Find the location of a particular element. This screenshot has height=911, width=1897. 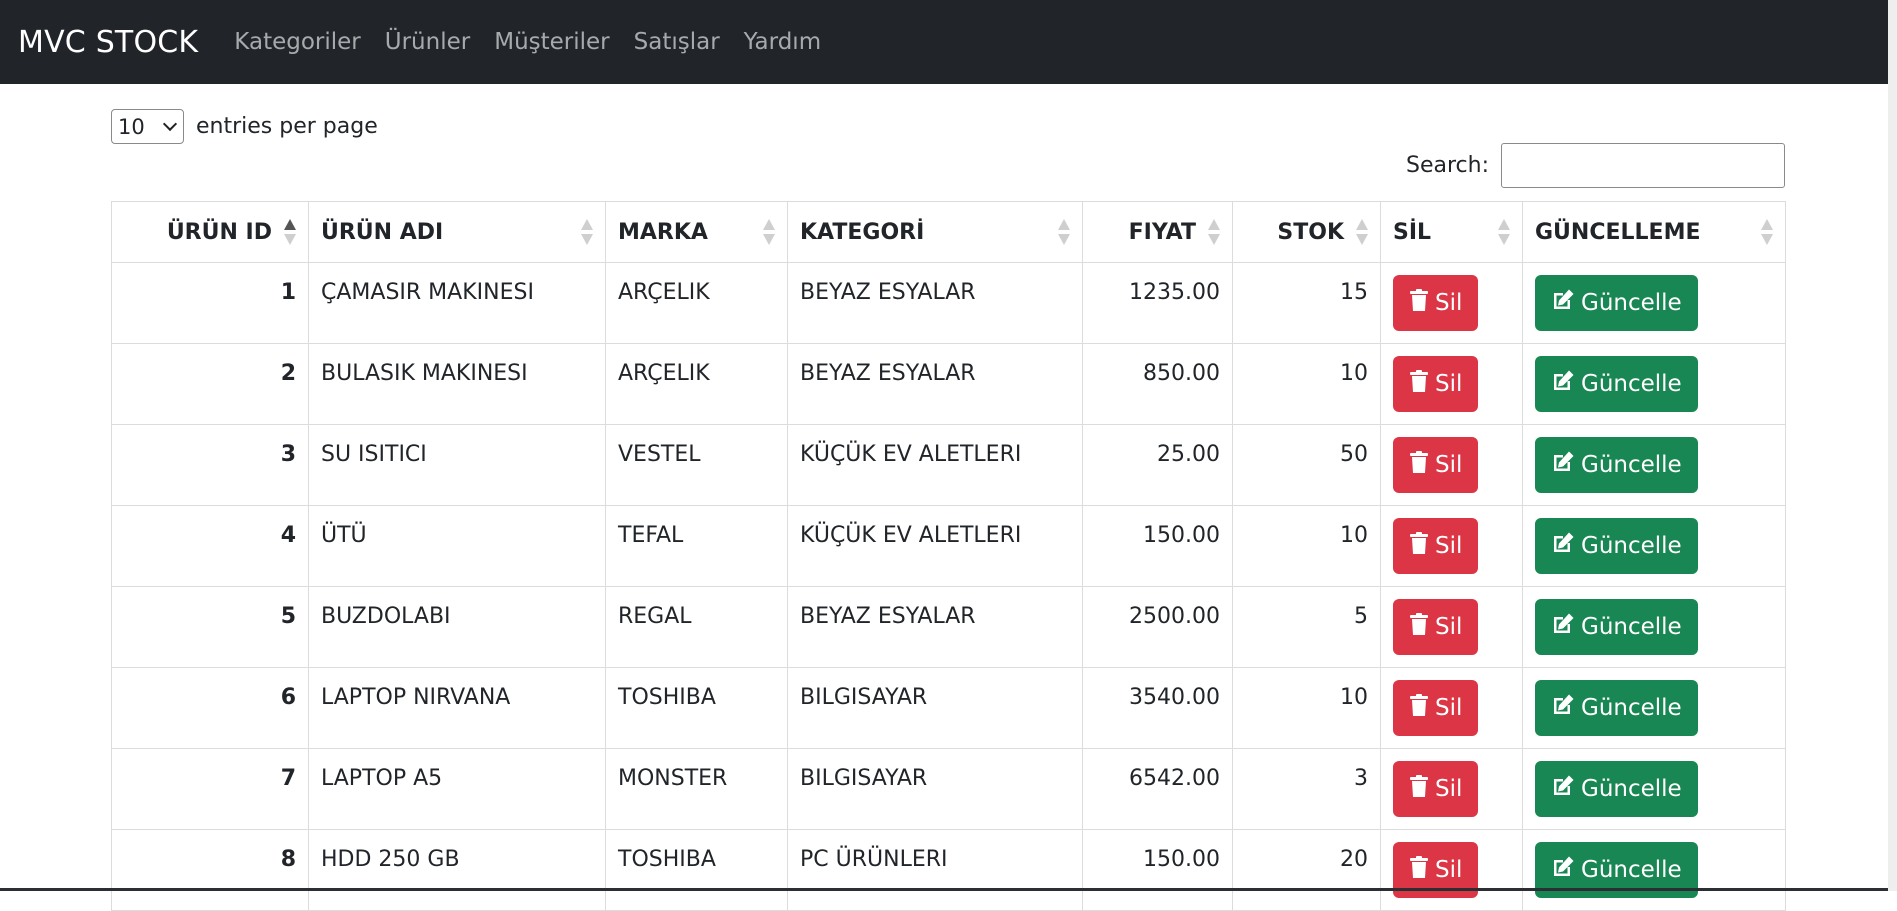

product-name-cell: ÇAMASIR MAKINESI is located at coordinates (457, 303).